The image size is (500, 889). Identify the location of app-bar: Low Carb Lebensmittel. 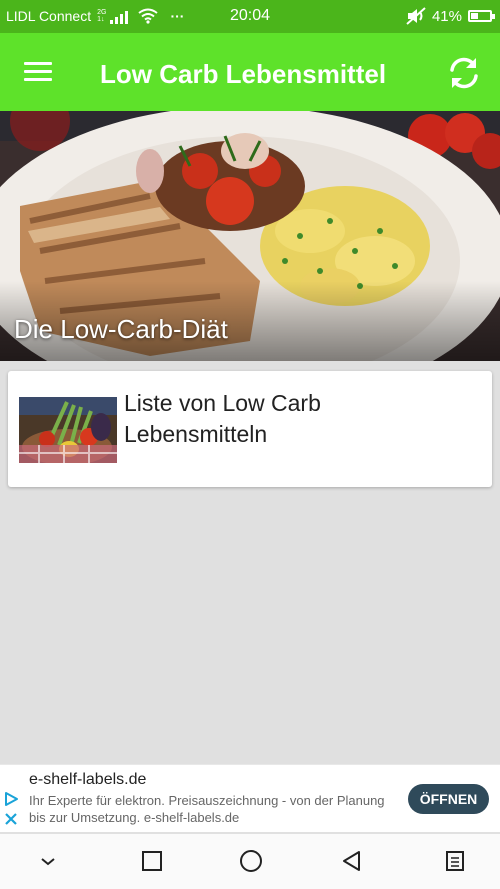
(250, 72).